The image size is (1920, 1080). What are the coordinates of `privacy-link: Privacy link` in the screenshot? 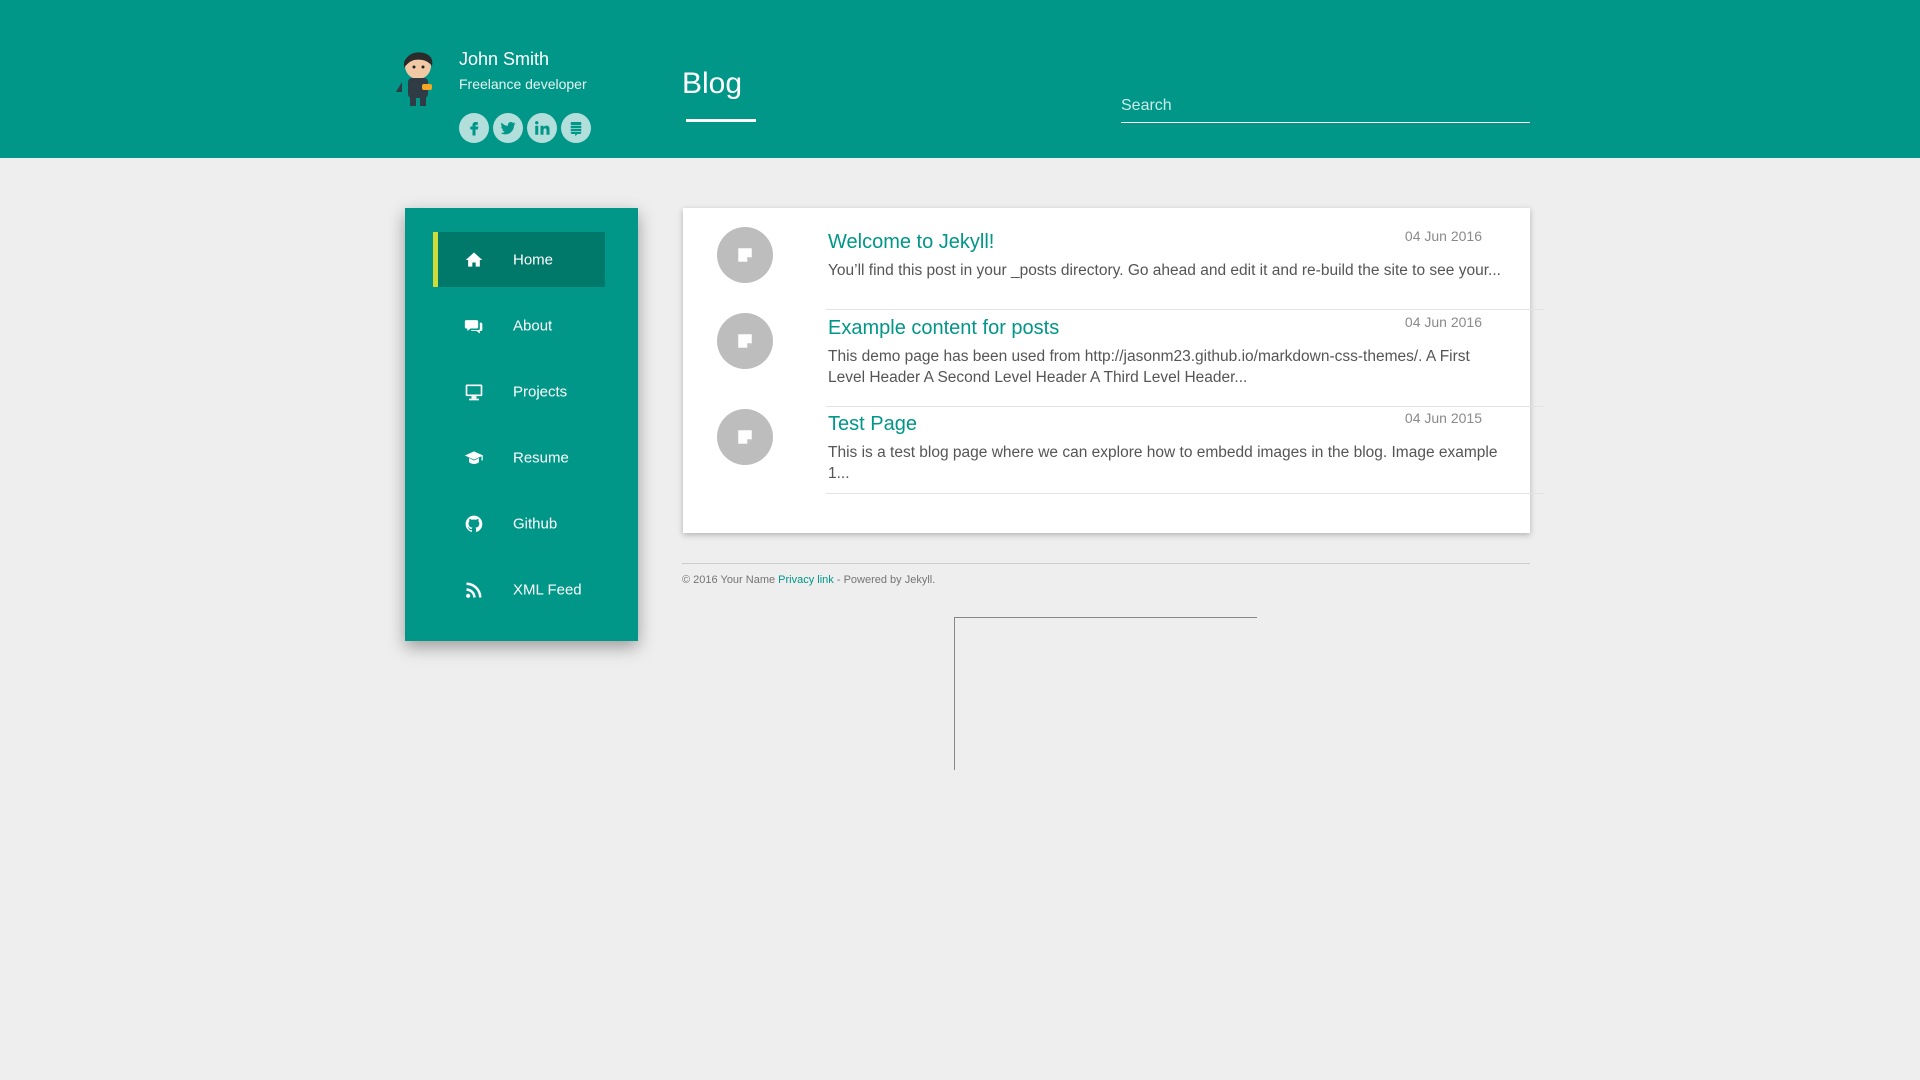 It's located at (806, 580).